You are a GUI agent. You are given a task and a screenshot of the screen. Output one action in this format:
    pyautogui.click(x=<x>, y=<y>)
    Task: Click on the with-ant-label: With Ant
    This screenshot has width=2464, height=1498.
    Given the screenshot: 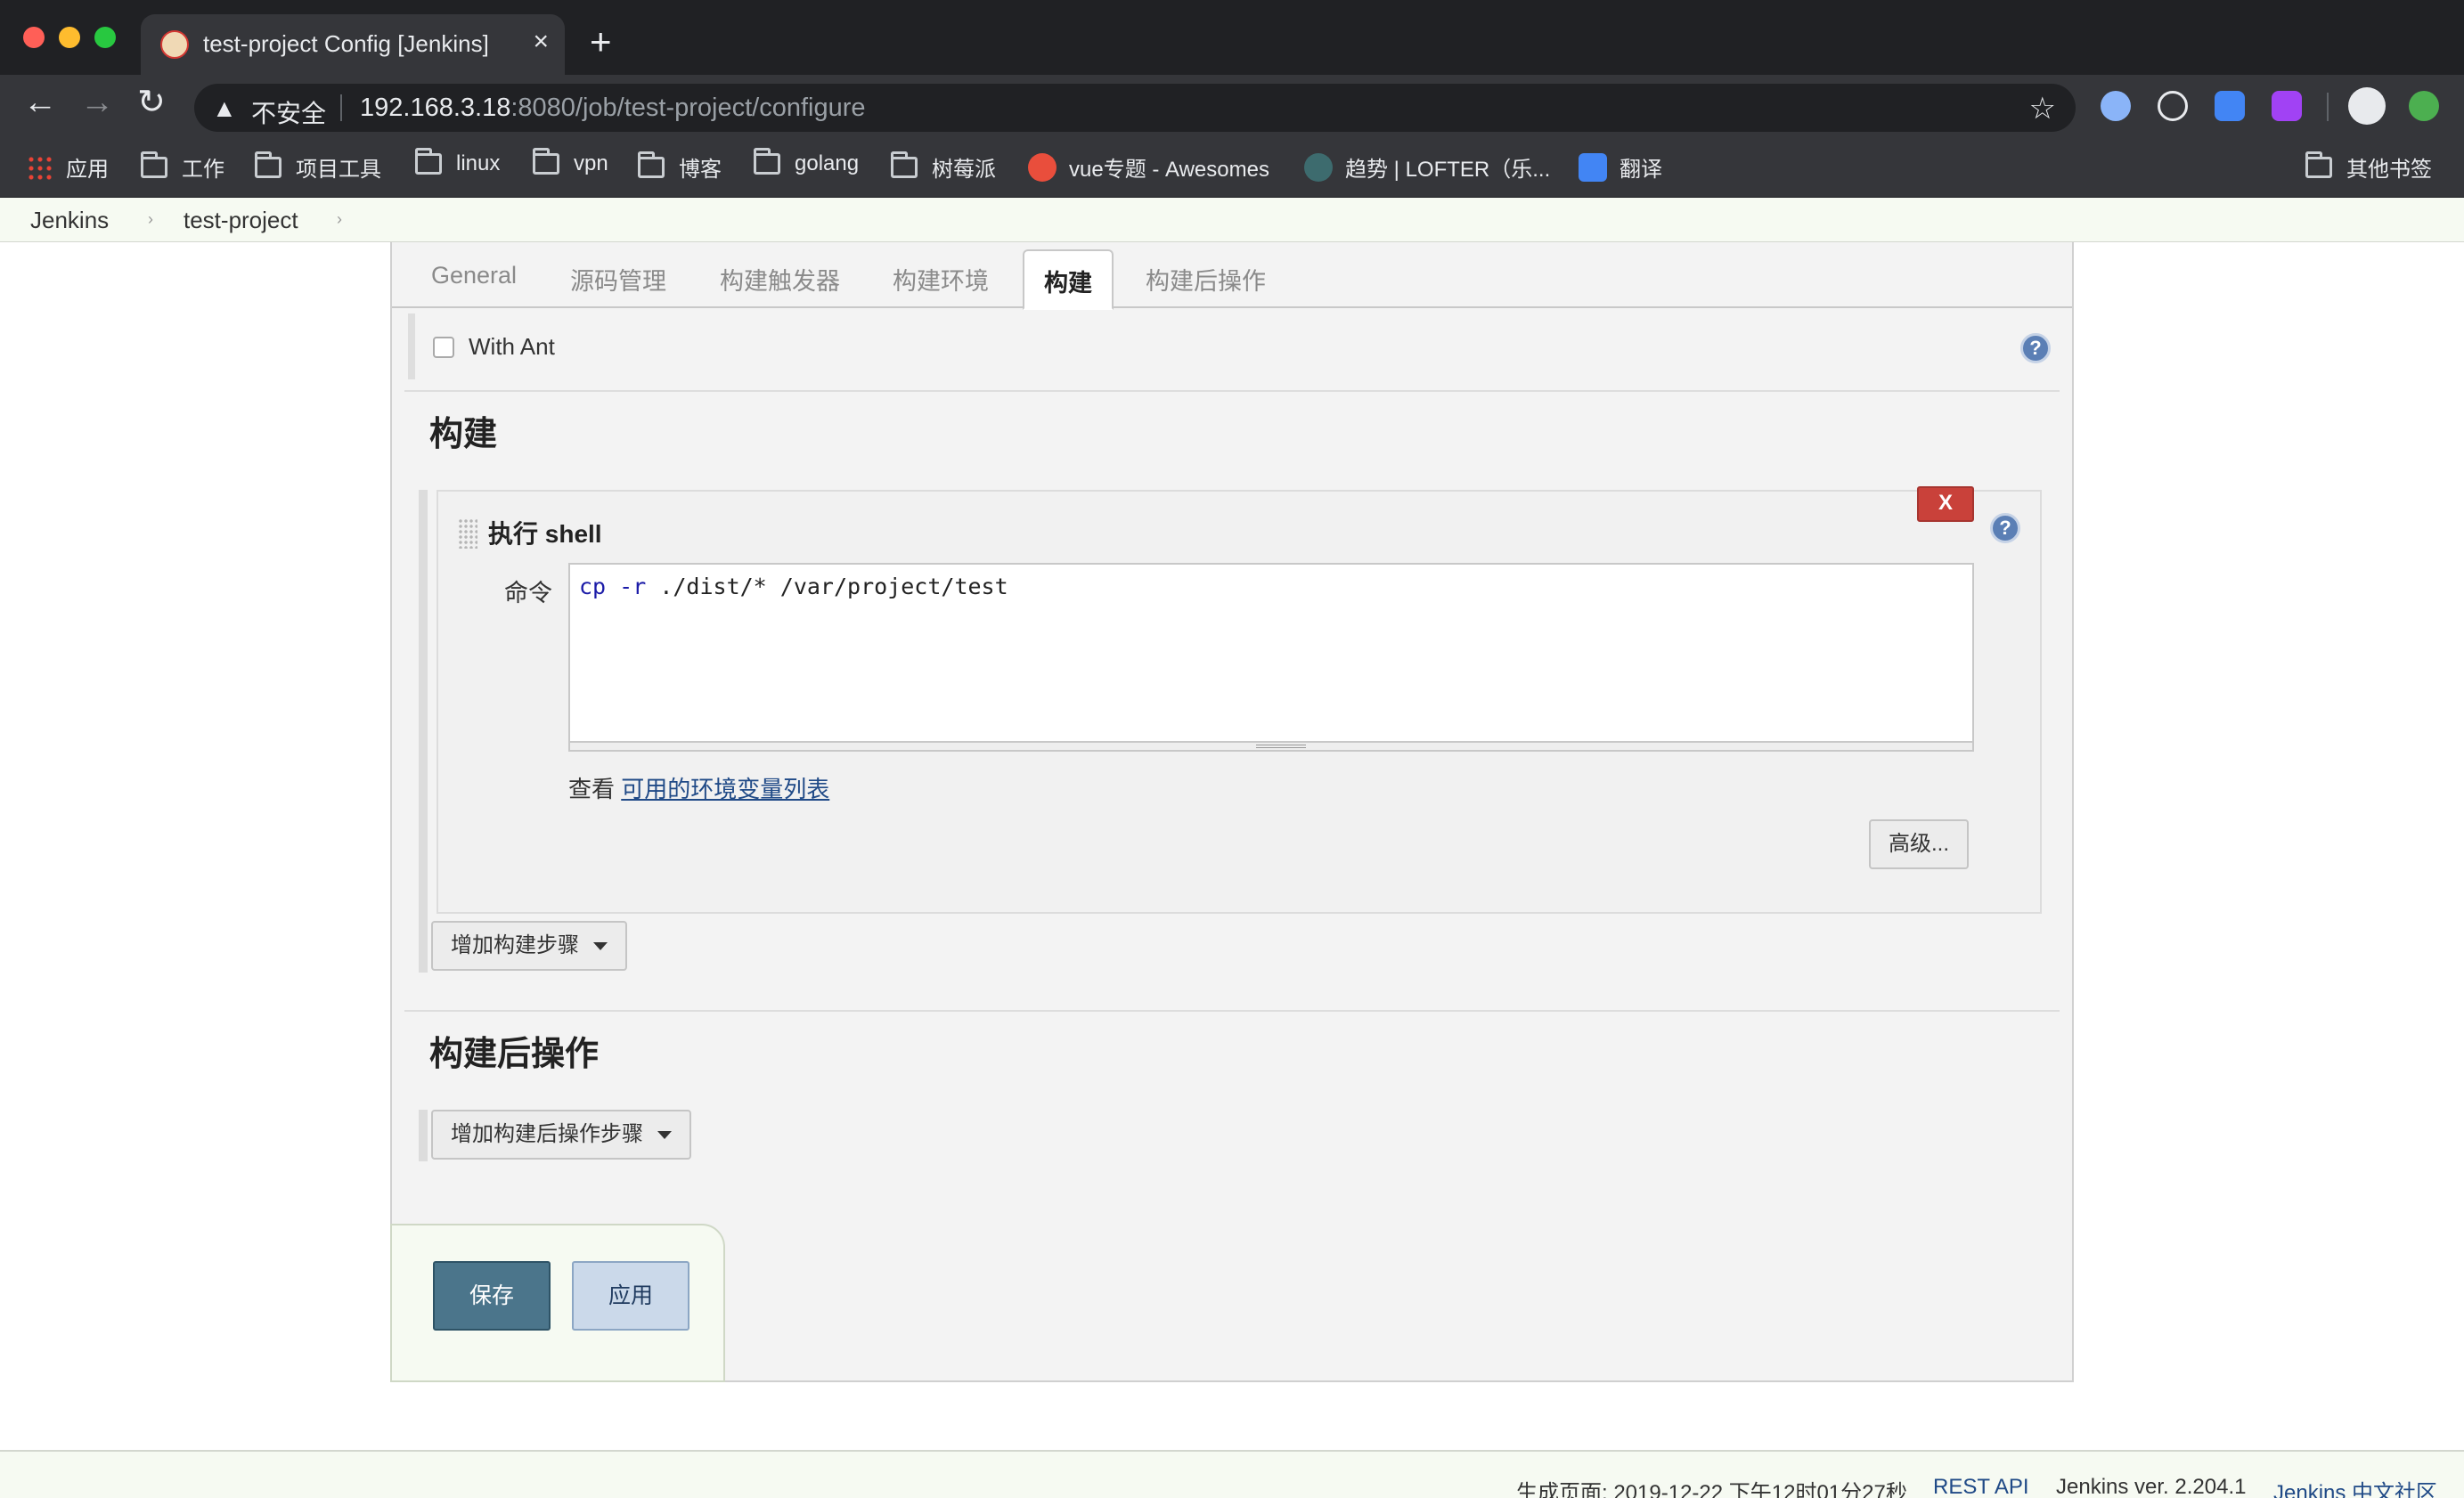 What is the action you would take?
    pyautogui.click(x=512, y=346)
    